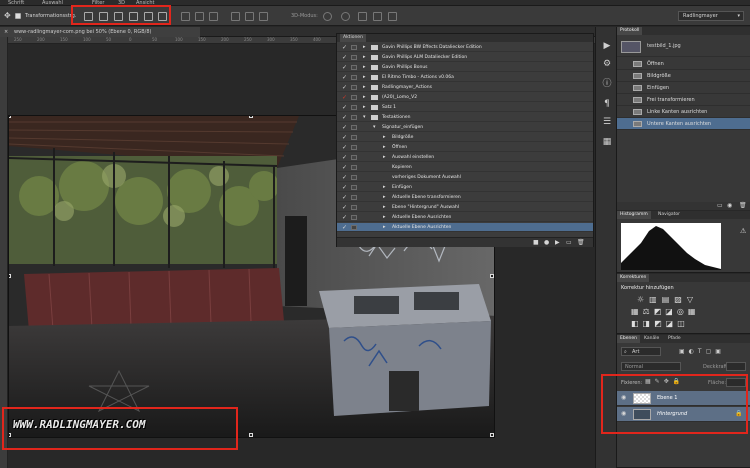 This screenshot has width=750, height=468. Describe the element at coordinates (465, 77) in the screenshot. I see `action-row: ✓ ▸ El Ritmo Timbo - Actions v0.06a` at that location.